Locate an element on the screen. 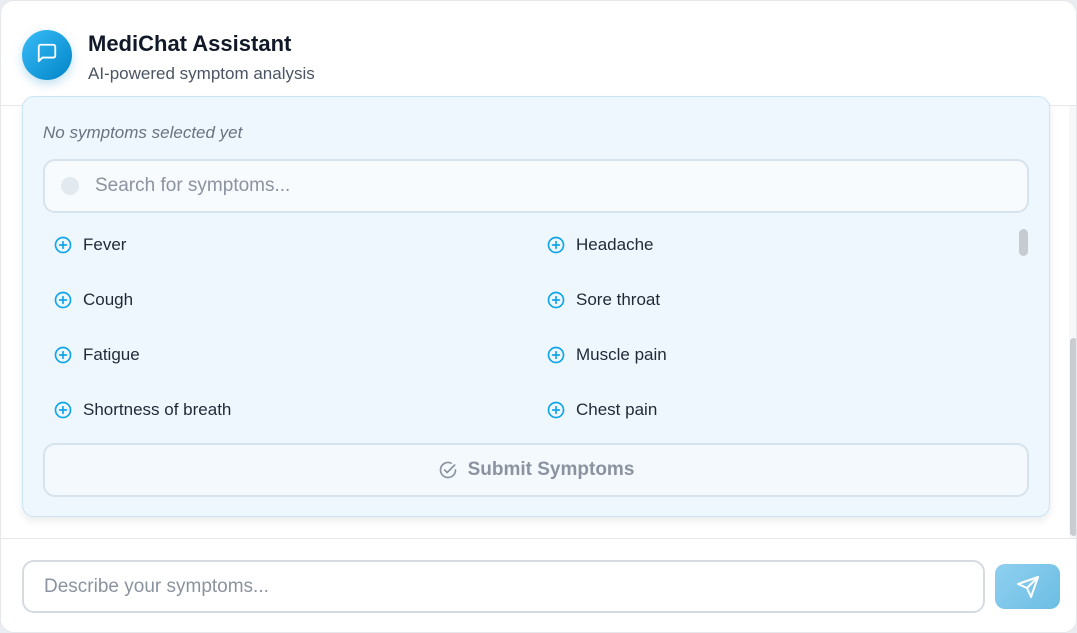  symptom-label: Fatigue is located at coordinates (111, 354).